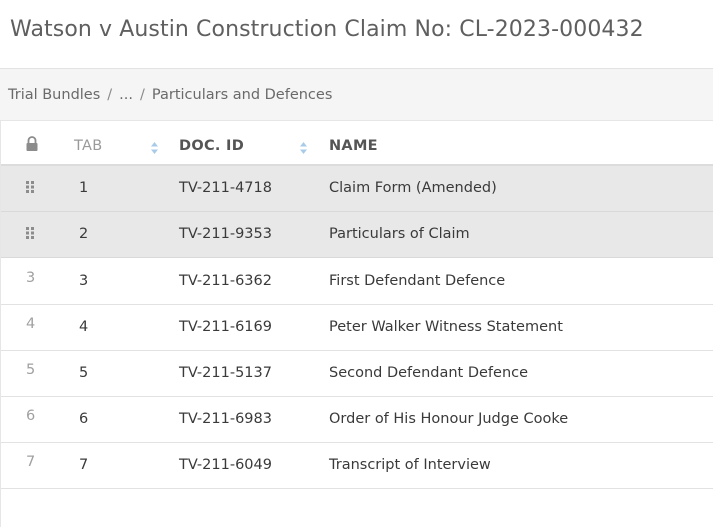  Describe the element at coordinates (84, 373) in the screenshot. I see `cell-tab: 5` at that location.